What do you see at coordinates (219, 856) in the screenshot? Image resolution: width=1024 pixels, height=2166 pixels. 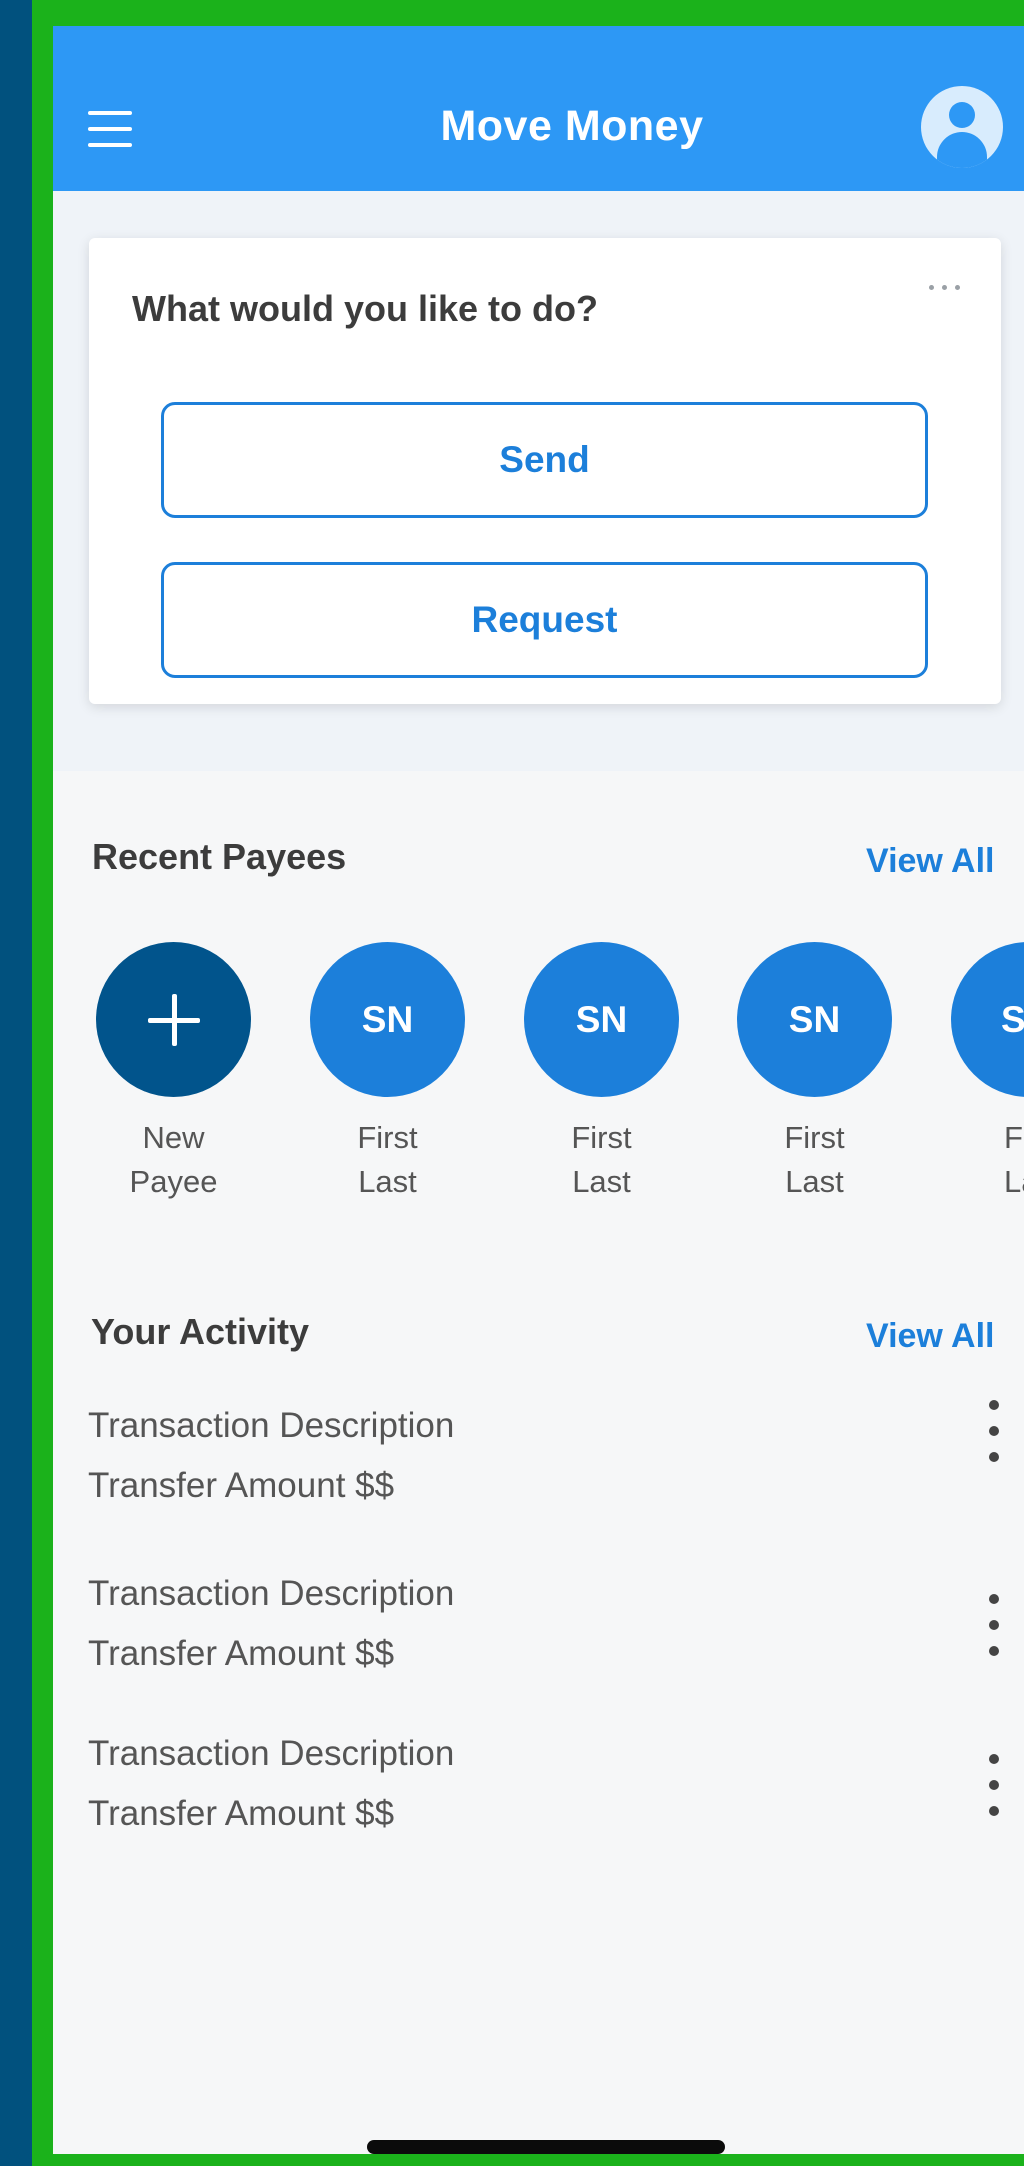 I see `recent-payees-title: Recent Payees` at bounding box center [219, 856].